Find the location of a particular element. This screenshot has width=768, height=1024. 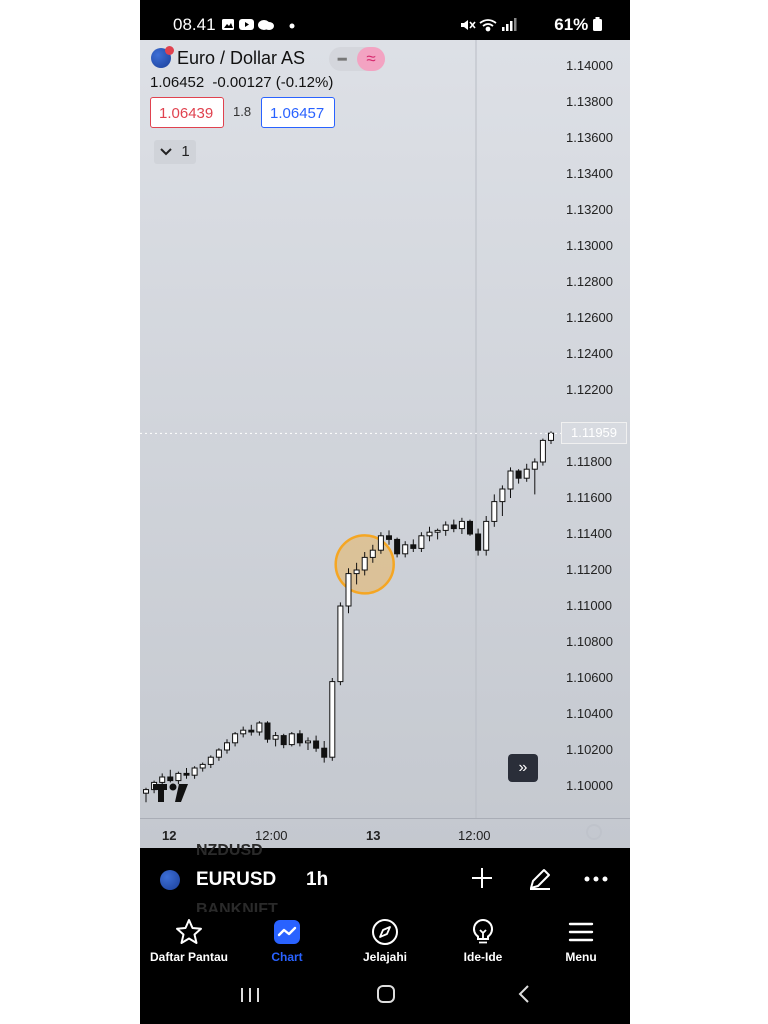

system-navigation-bar is located at coordinates (385, 999).